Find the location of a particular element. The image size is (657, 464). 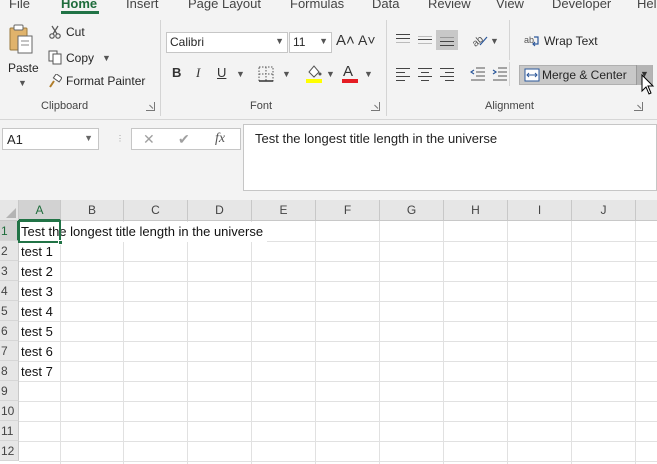

column-header-d: D is located at coordinates (220, 210).